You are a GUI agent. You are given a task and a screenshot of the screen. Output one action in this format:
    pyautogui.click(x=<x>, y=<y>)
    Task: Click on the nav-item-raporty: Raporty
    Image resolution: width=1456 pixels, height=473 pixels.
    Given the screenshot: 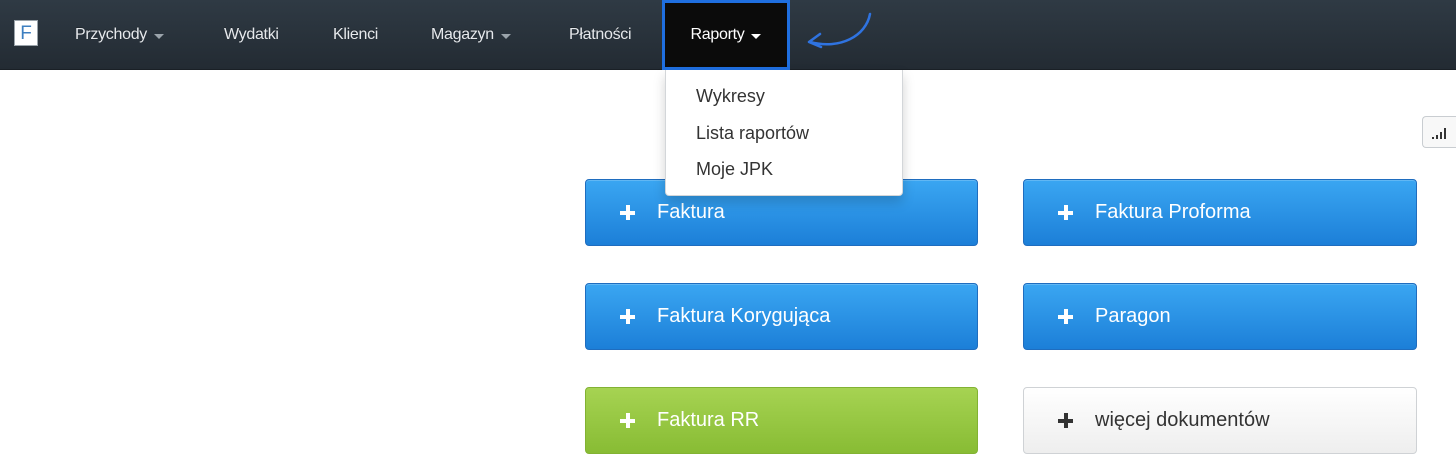 What is the action you would take?
    pyautogui.click(x=726, y=35)
    